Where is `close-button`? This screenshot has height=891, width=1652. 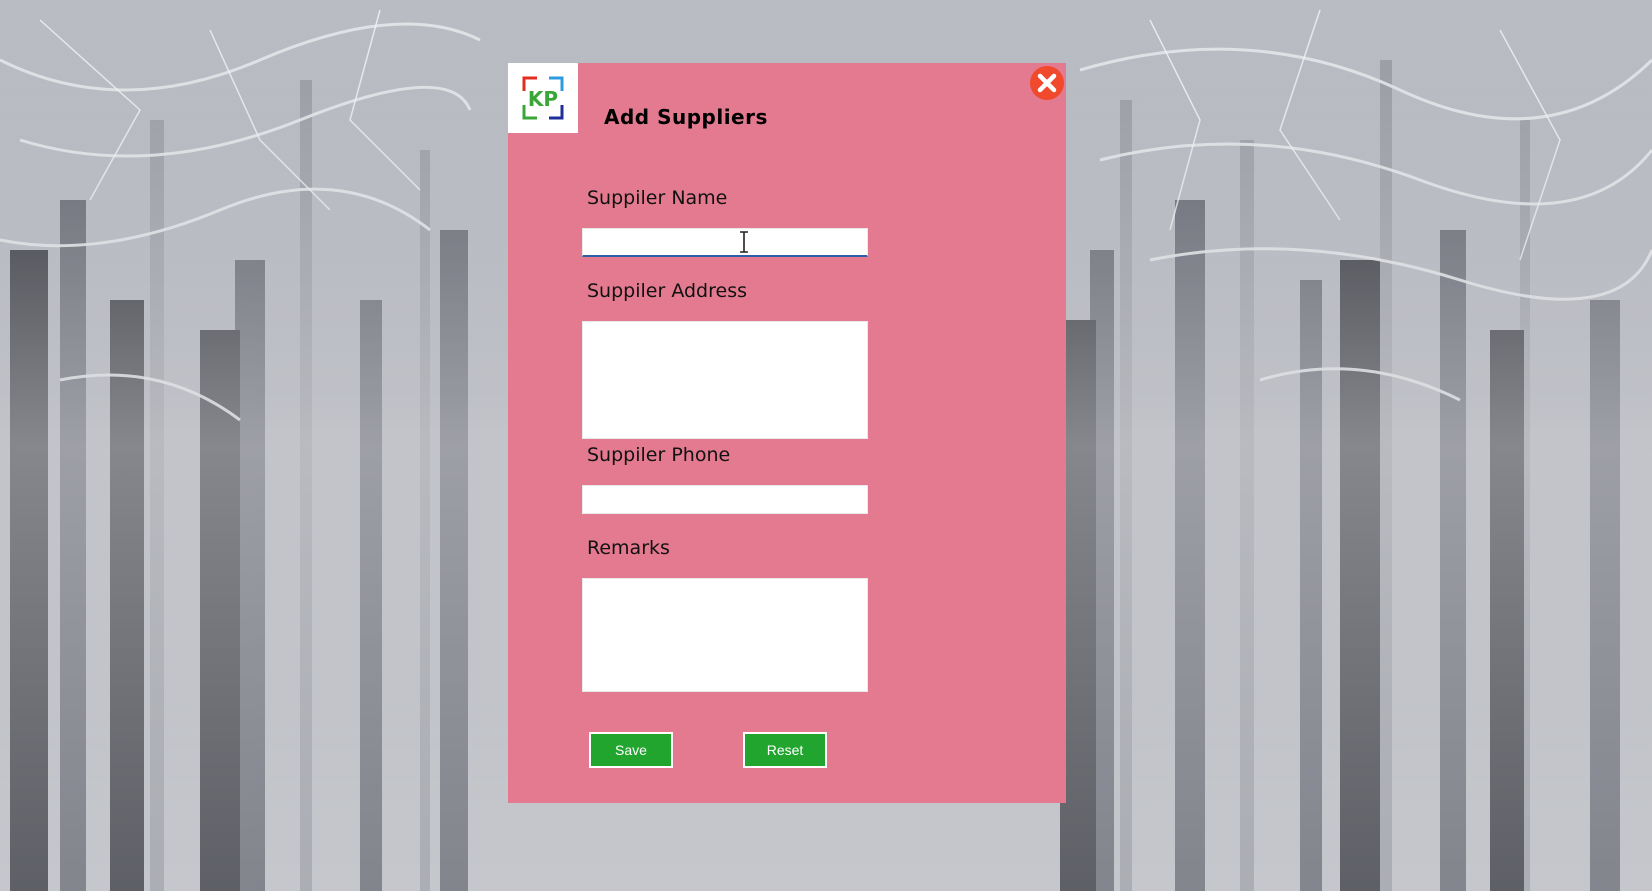 close-button is located at coordinates (1047, 83).